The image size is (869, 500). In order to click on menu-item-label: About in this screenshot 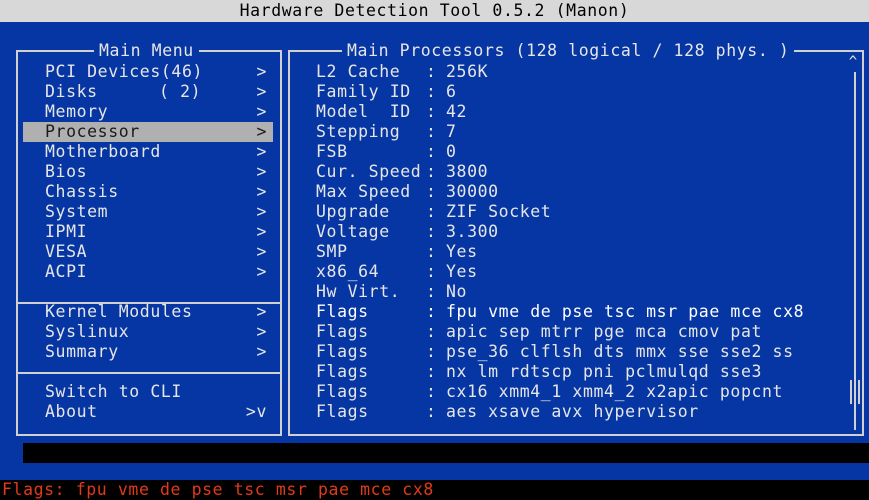, I will do `click(71, 411)`.